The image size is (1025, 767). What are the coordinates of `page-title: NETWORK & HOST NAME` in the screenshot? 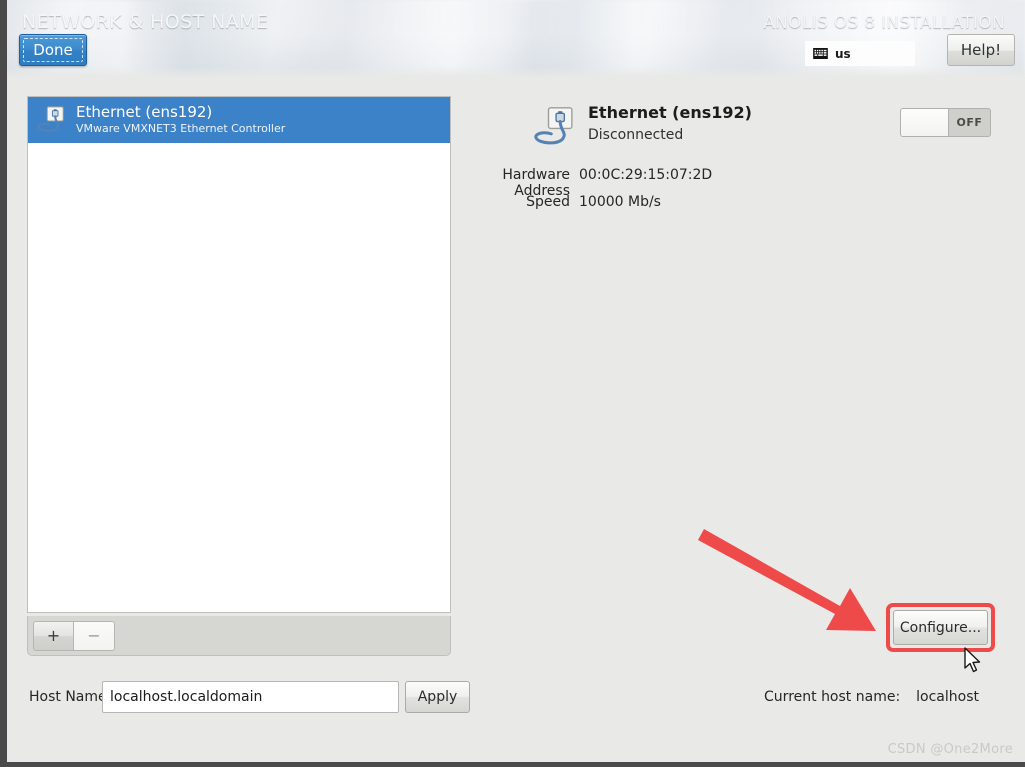 It's located at (145, 22).